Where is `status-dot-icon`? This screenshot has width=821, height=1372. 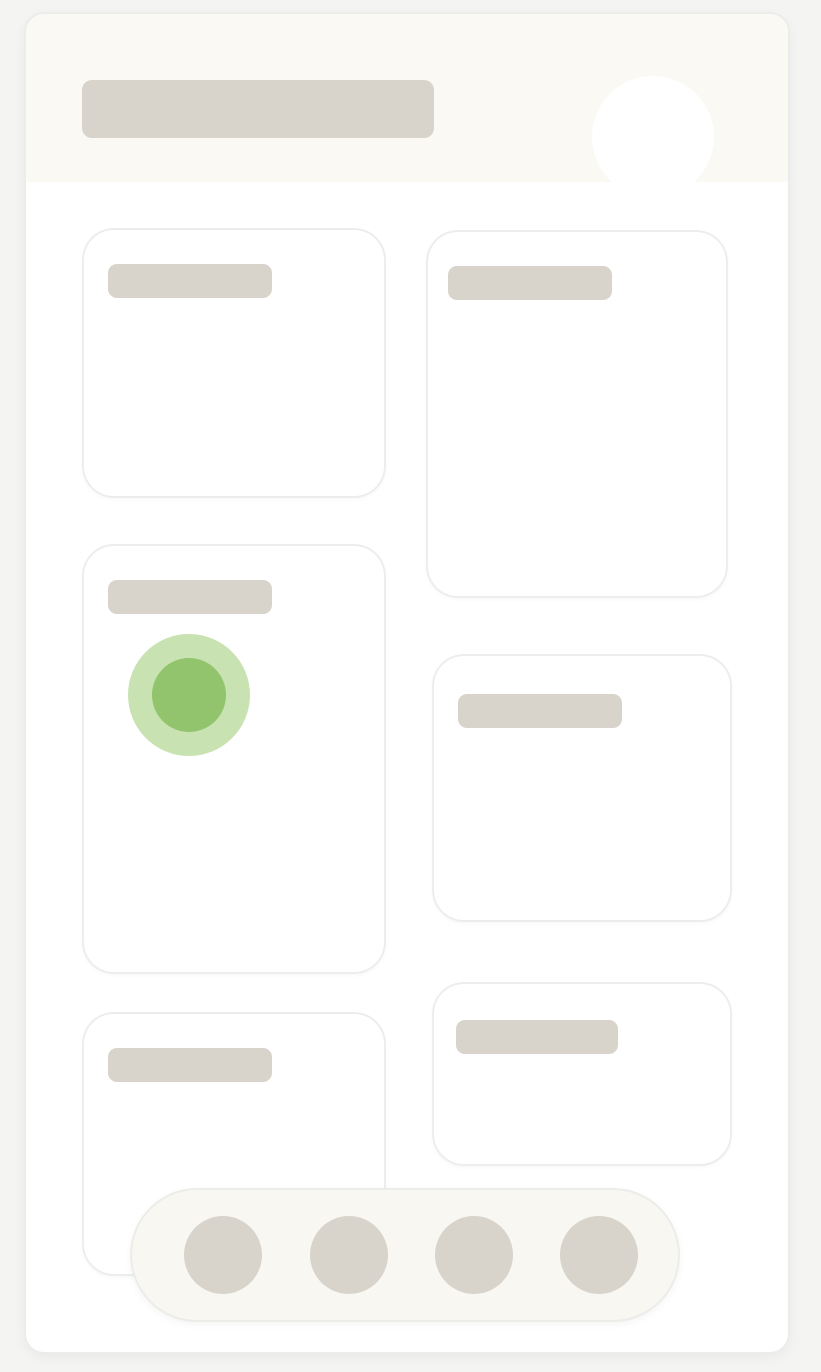
status-dot-icon is located at coordinates (189, 695).